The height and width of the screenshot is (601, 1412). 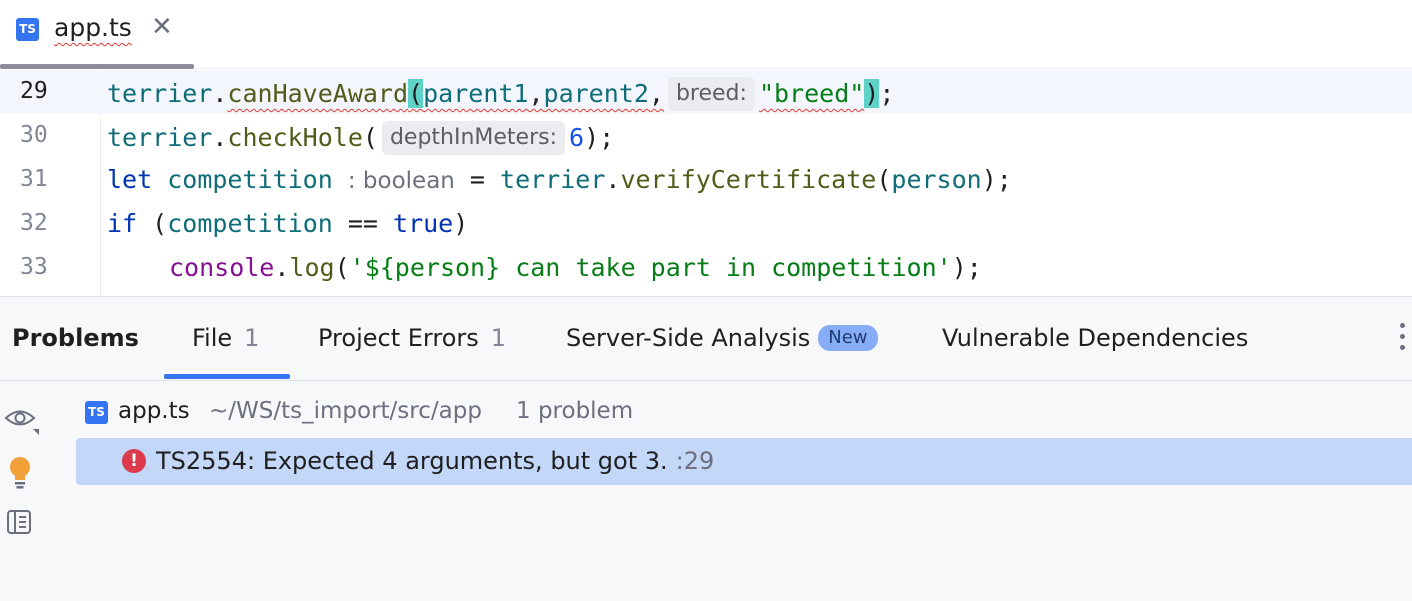 What do you see at coordinates (416, 93) in the screenshot?
I see `matched-bracket: (` at bounding box center [416, 93].